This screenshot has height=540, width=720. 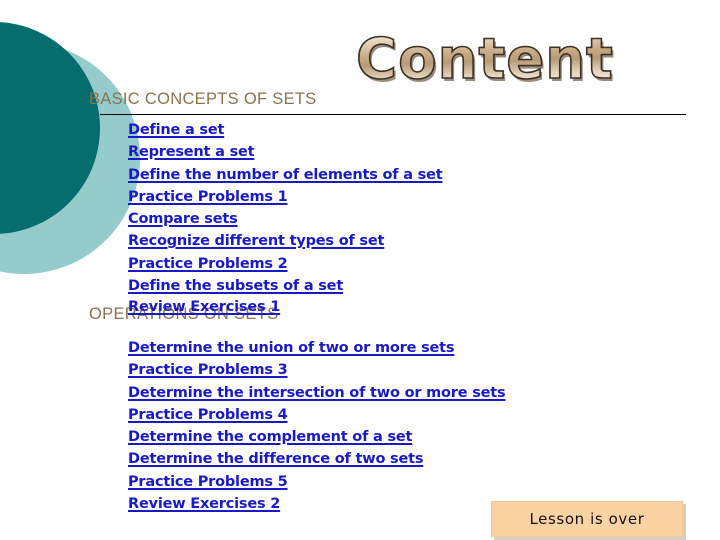 What do you see at coordinates (183, 219) in the screenshot?
I see `link-compare-sets: Compare sets` at bounding box center [183, 219].